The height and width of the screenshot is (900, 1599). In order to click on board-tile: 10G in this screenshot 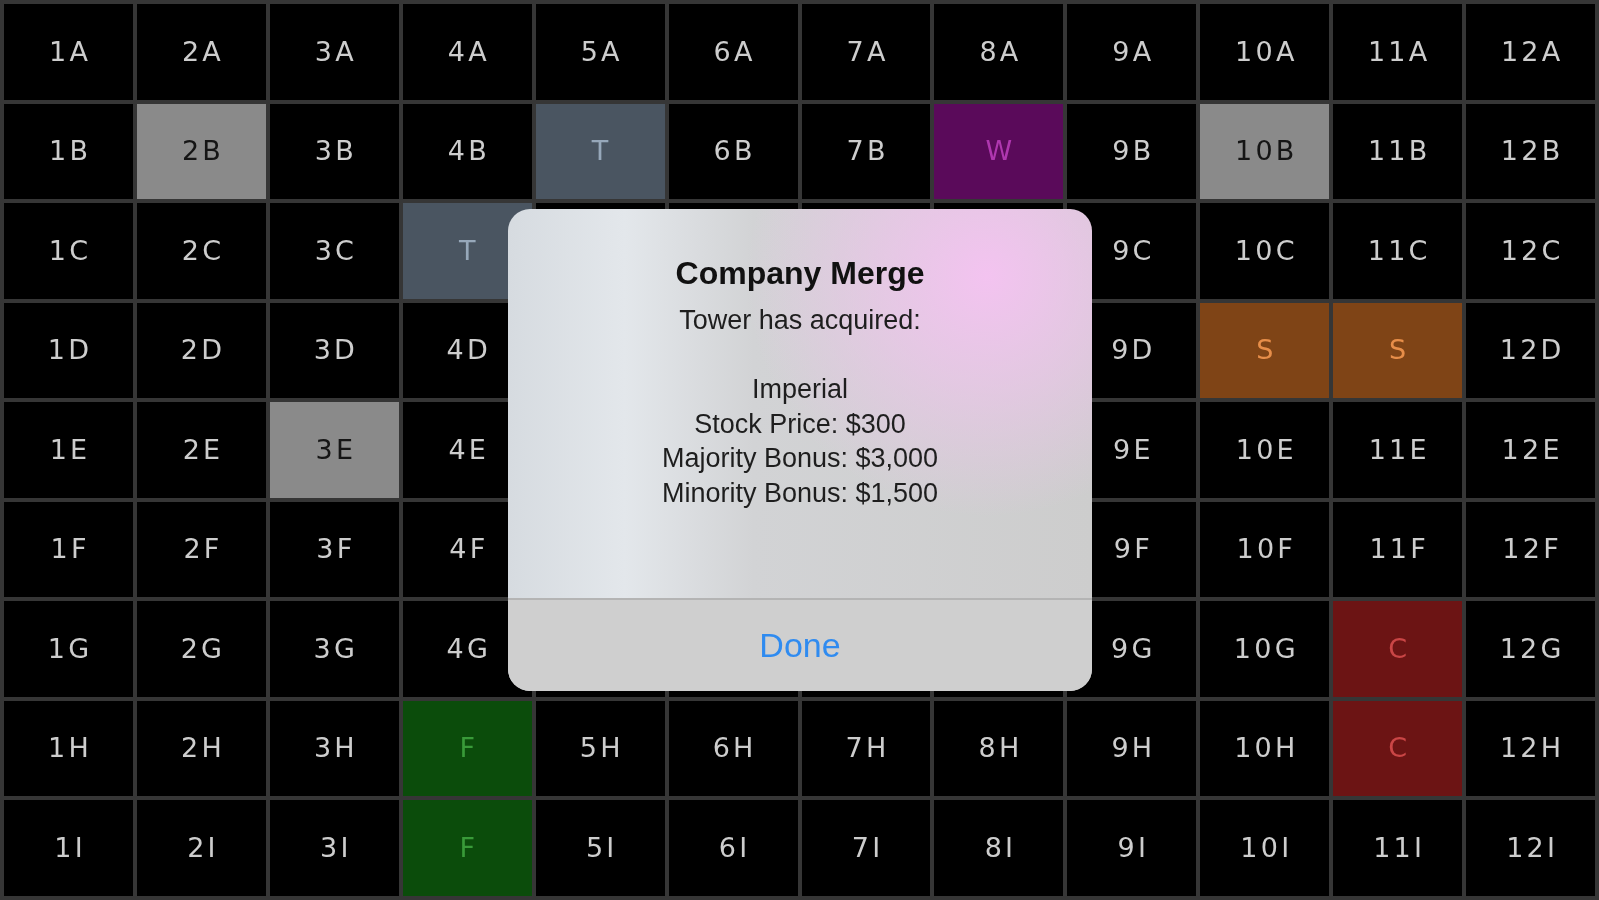, I will do `click(1265, 649)`.